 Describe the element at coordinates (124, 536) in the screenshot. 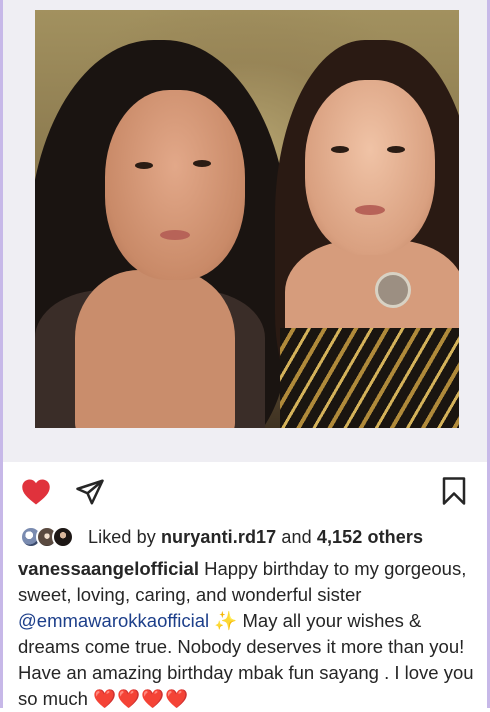

I see `likes-prefix: Liked by` at that location.